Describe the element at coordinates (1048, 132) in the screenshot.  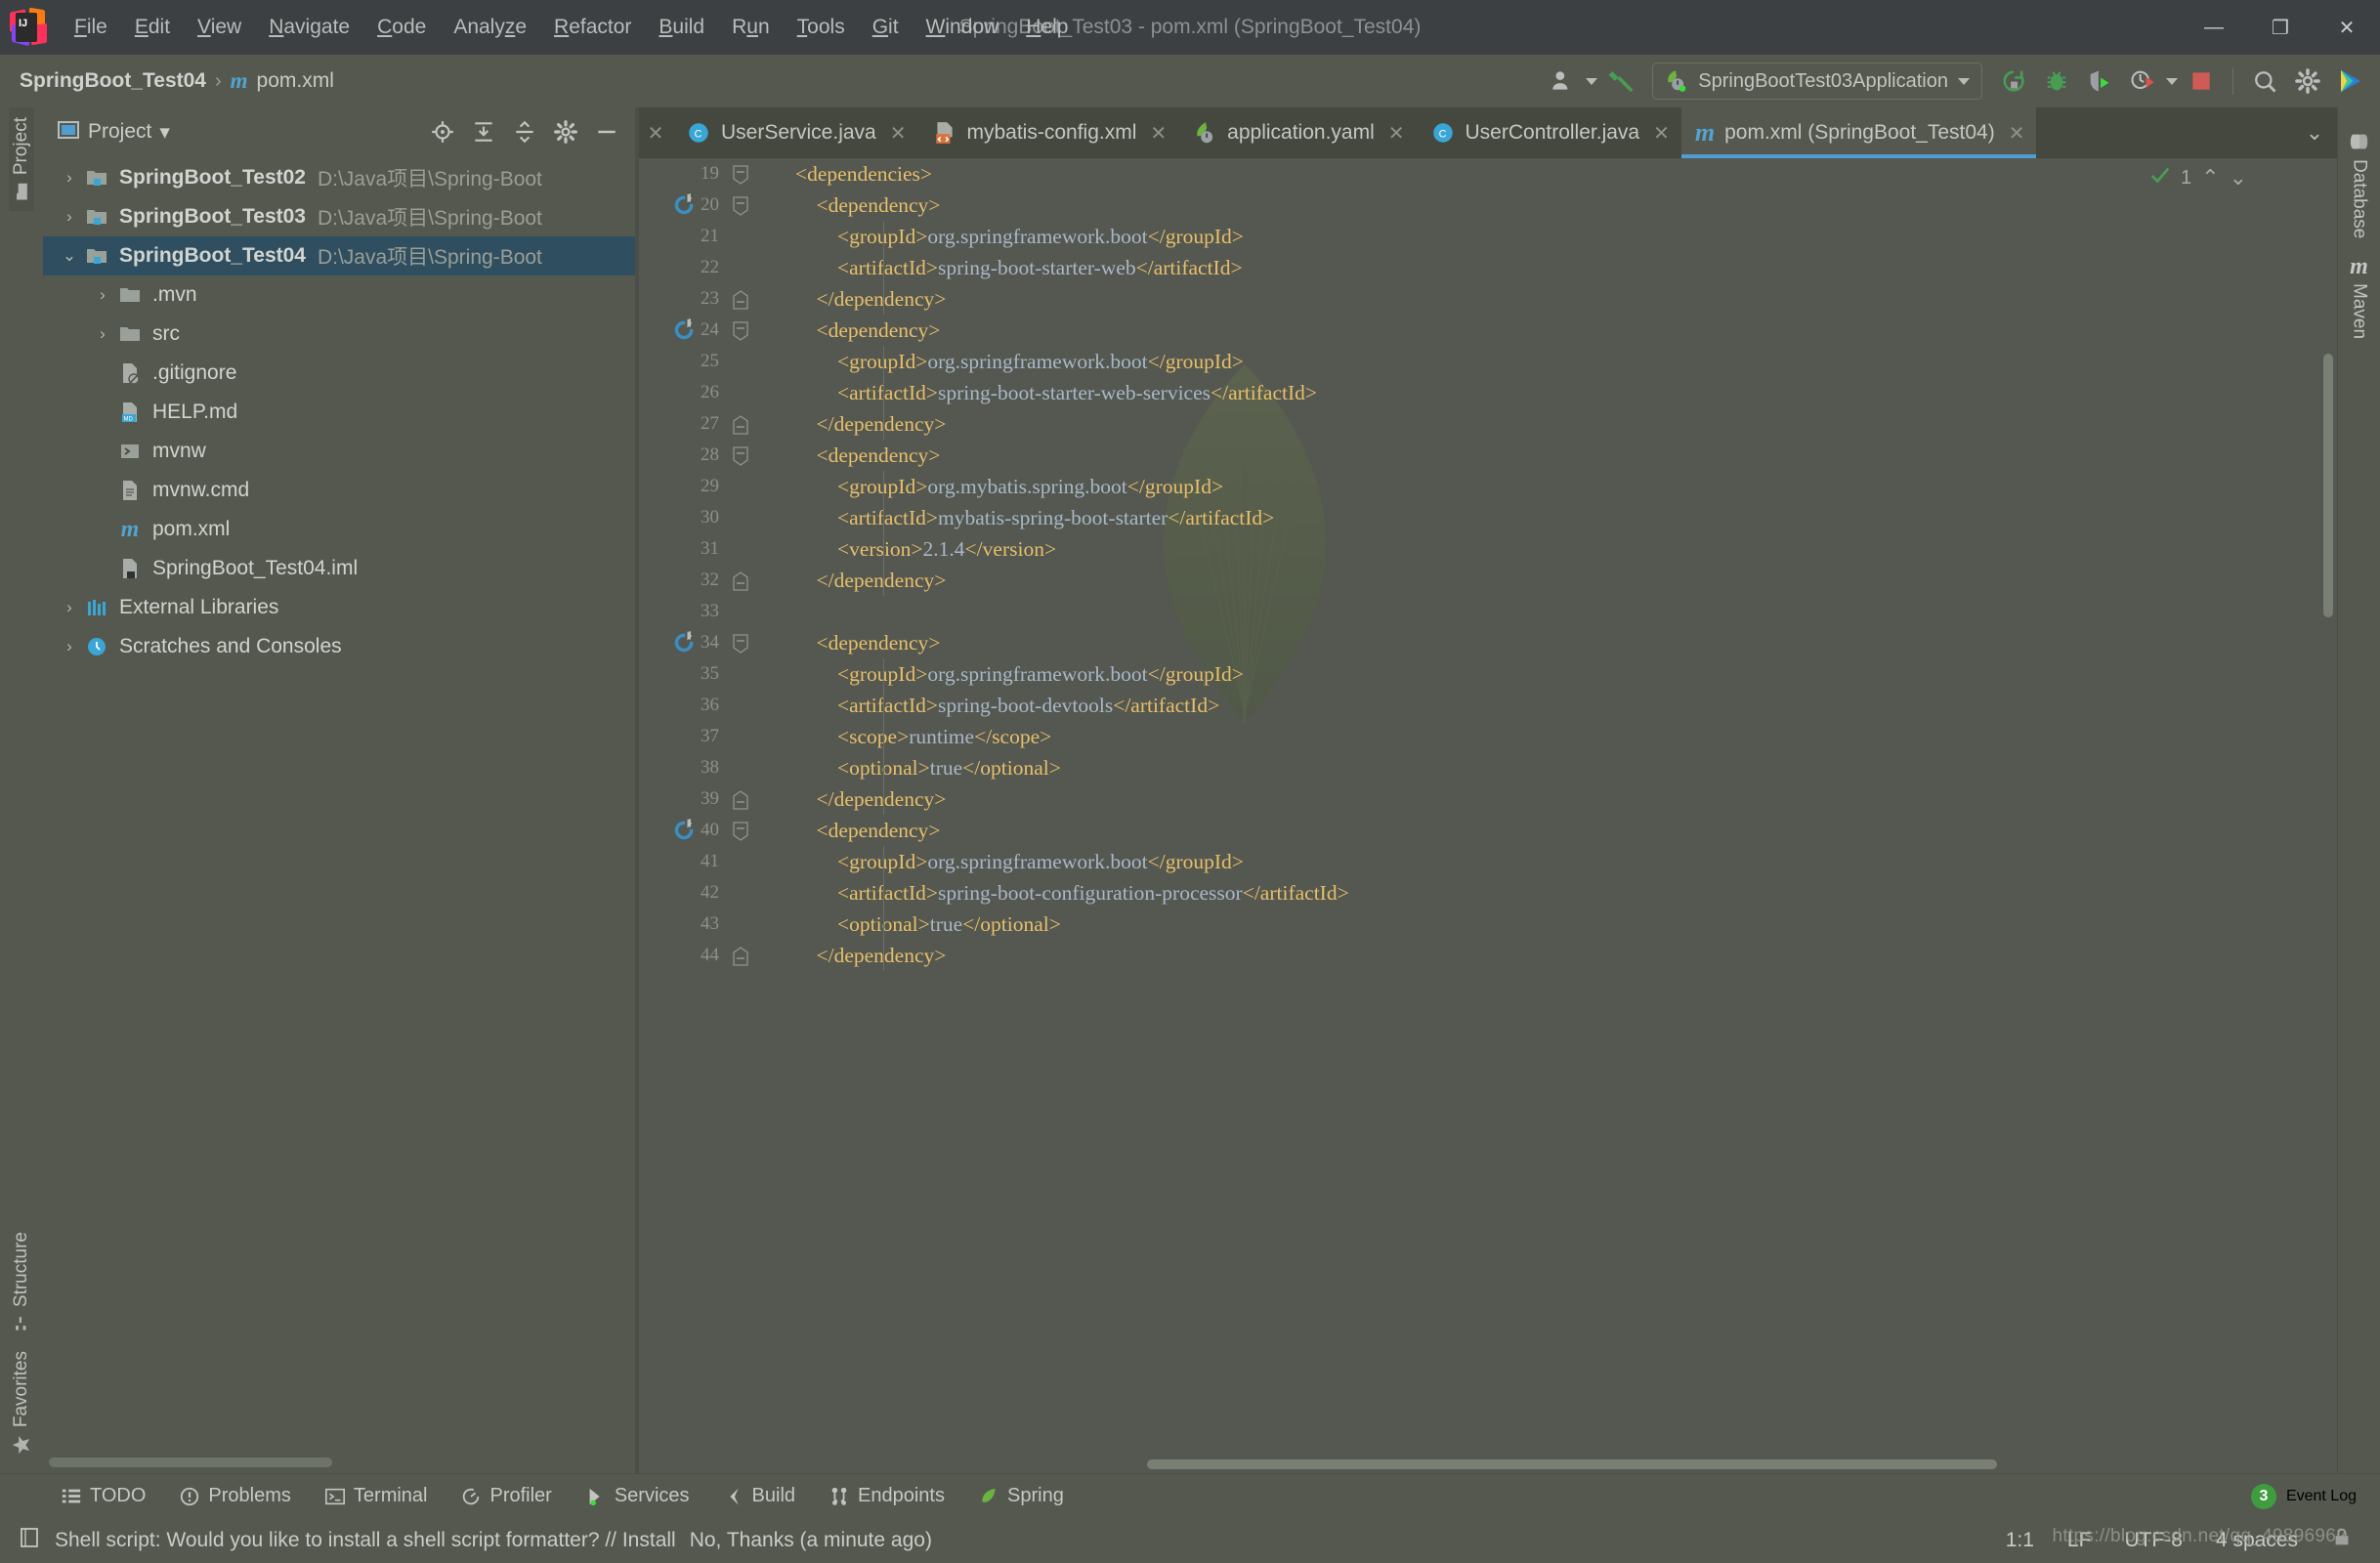
I see `editor-tab-mybatis-config-xml: mybatis-config.xml ✕` at that location.